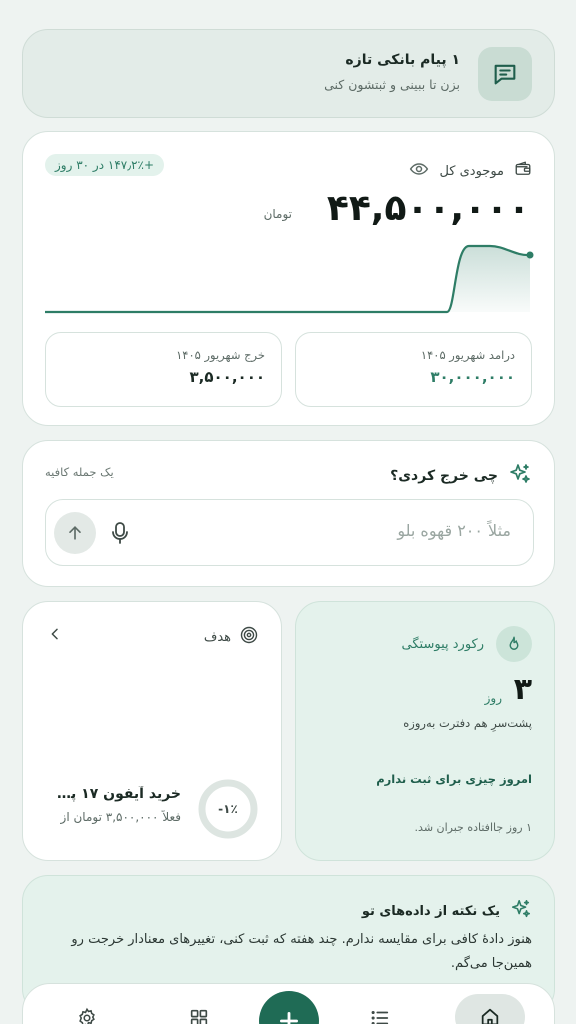 The height and width of the screenshot is (1024, 576). I want to click on list-icon, so click(380, 1011).